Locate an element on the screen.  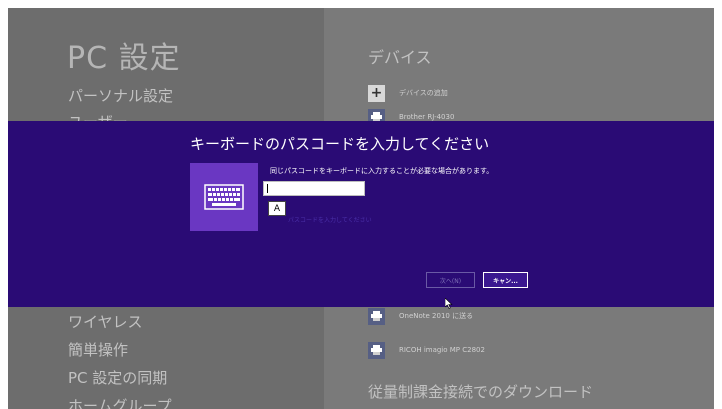
next-button: 次へ(N) is located at coordinates (450, 280).